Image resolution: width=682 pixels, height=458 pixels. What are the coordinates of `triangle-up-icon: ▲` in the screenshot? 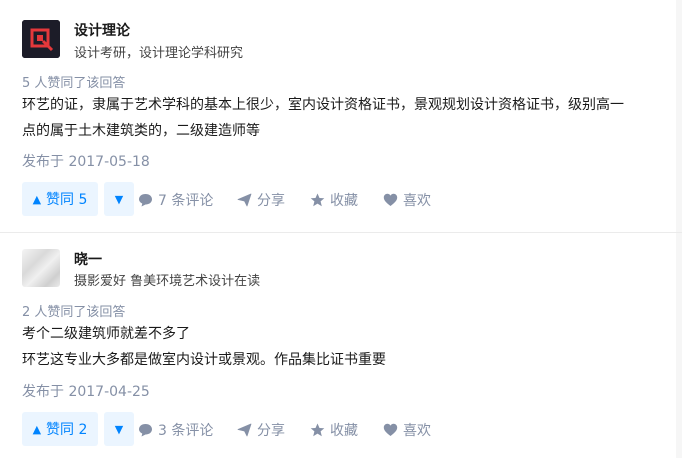 It's located at (37, 429).